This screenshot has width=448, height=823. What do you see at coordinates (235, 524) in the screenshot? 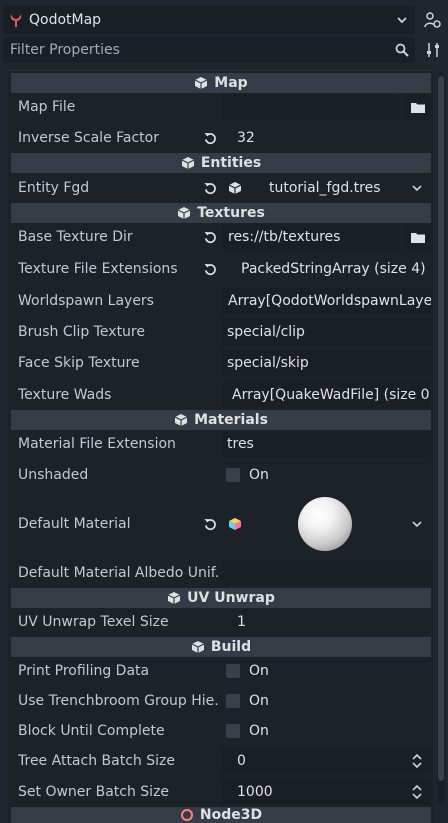
I see `material-icon` at bounding box center [235, 524].